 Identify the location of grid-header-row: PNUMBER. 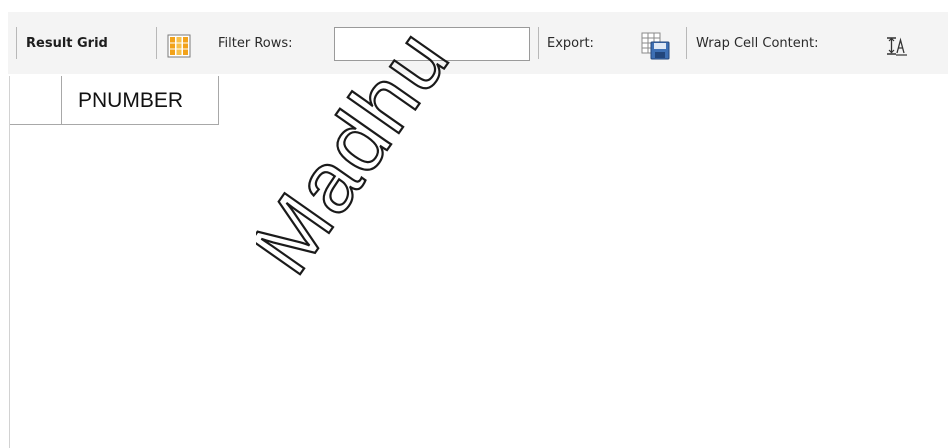
(114, 100).